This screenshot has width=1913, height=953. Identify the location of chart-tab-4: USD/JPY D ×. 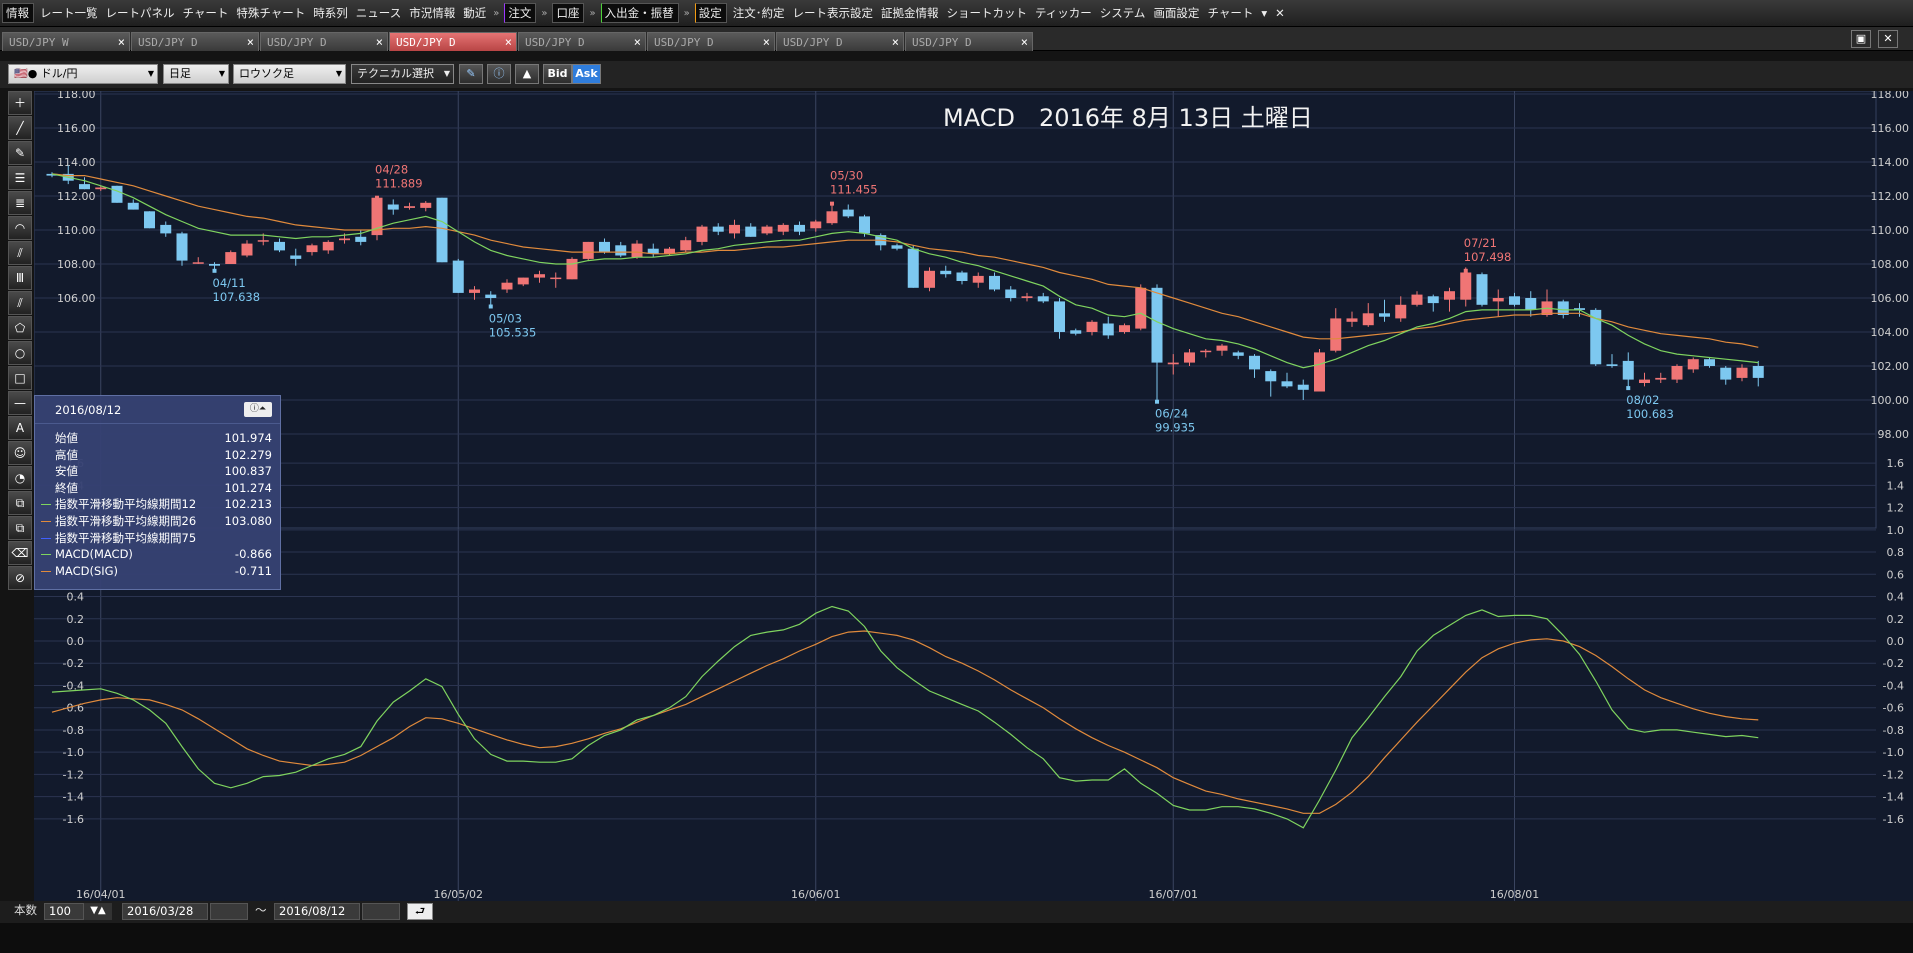
(582, 41).